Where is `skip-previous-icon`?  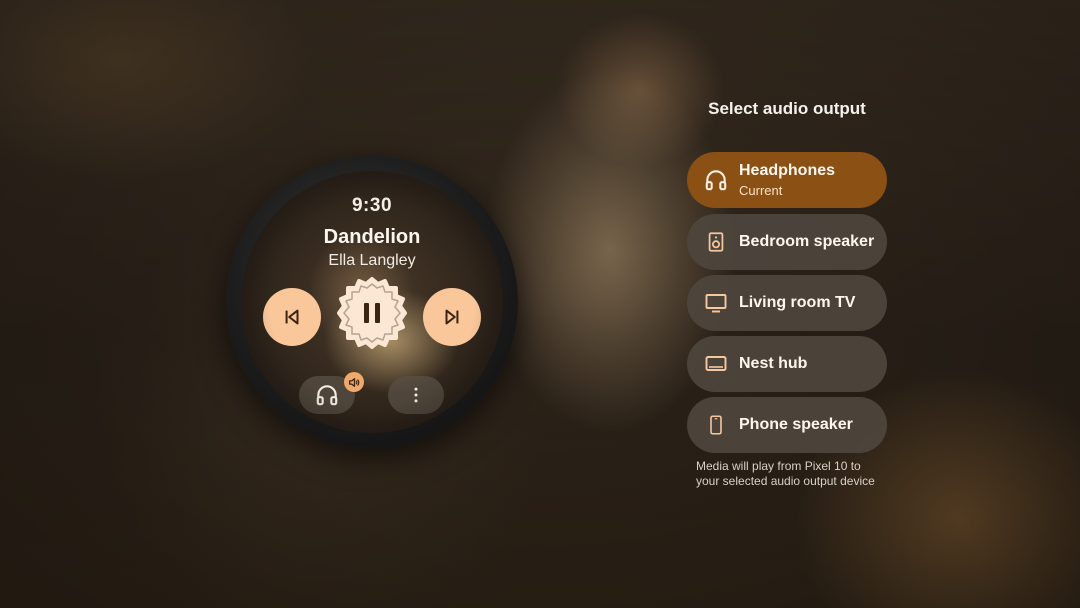
skip-previous-icon is located at coordinates (292, 317).